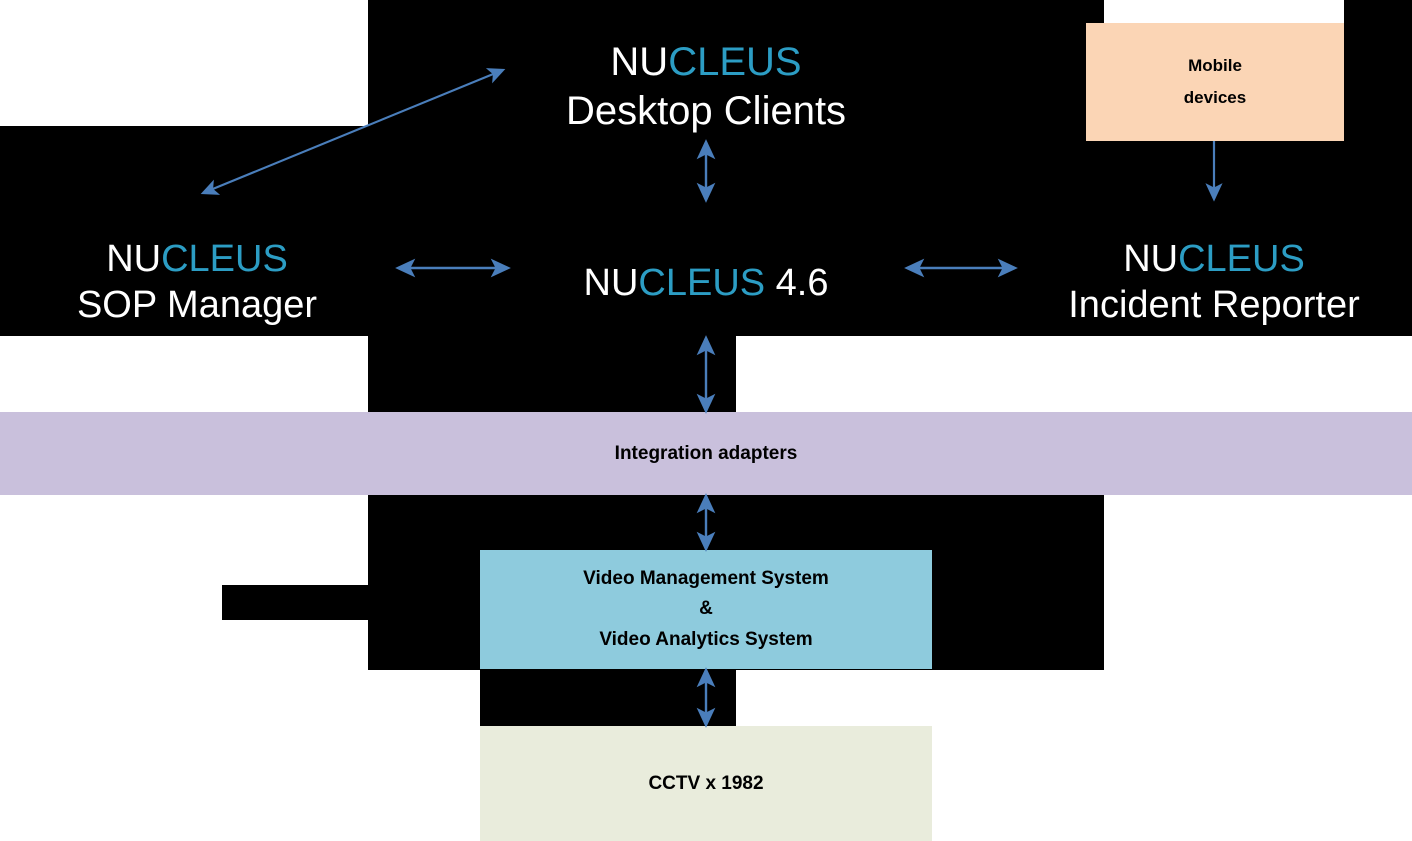 This screenshot has width=1412, height=841. What do you see at coordinates (1215, 97) in the screenshot?
I see `mobile-devices-line2: devices` at bounding box center [1215, 97].